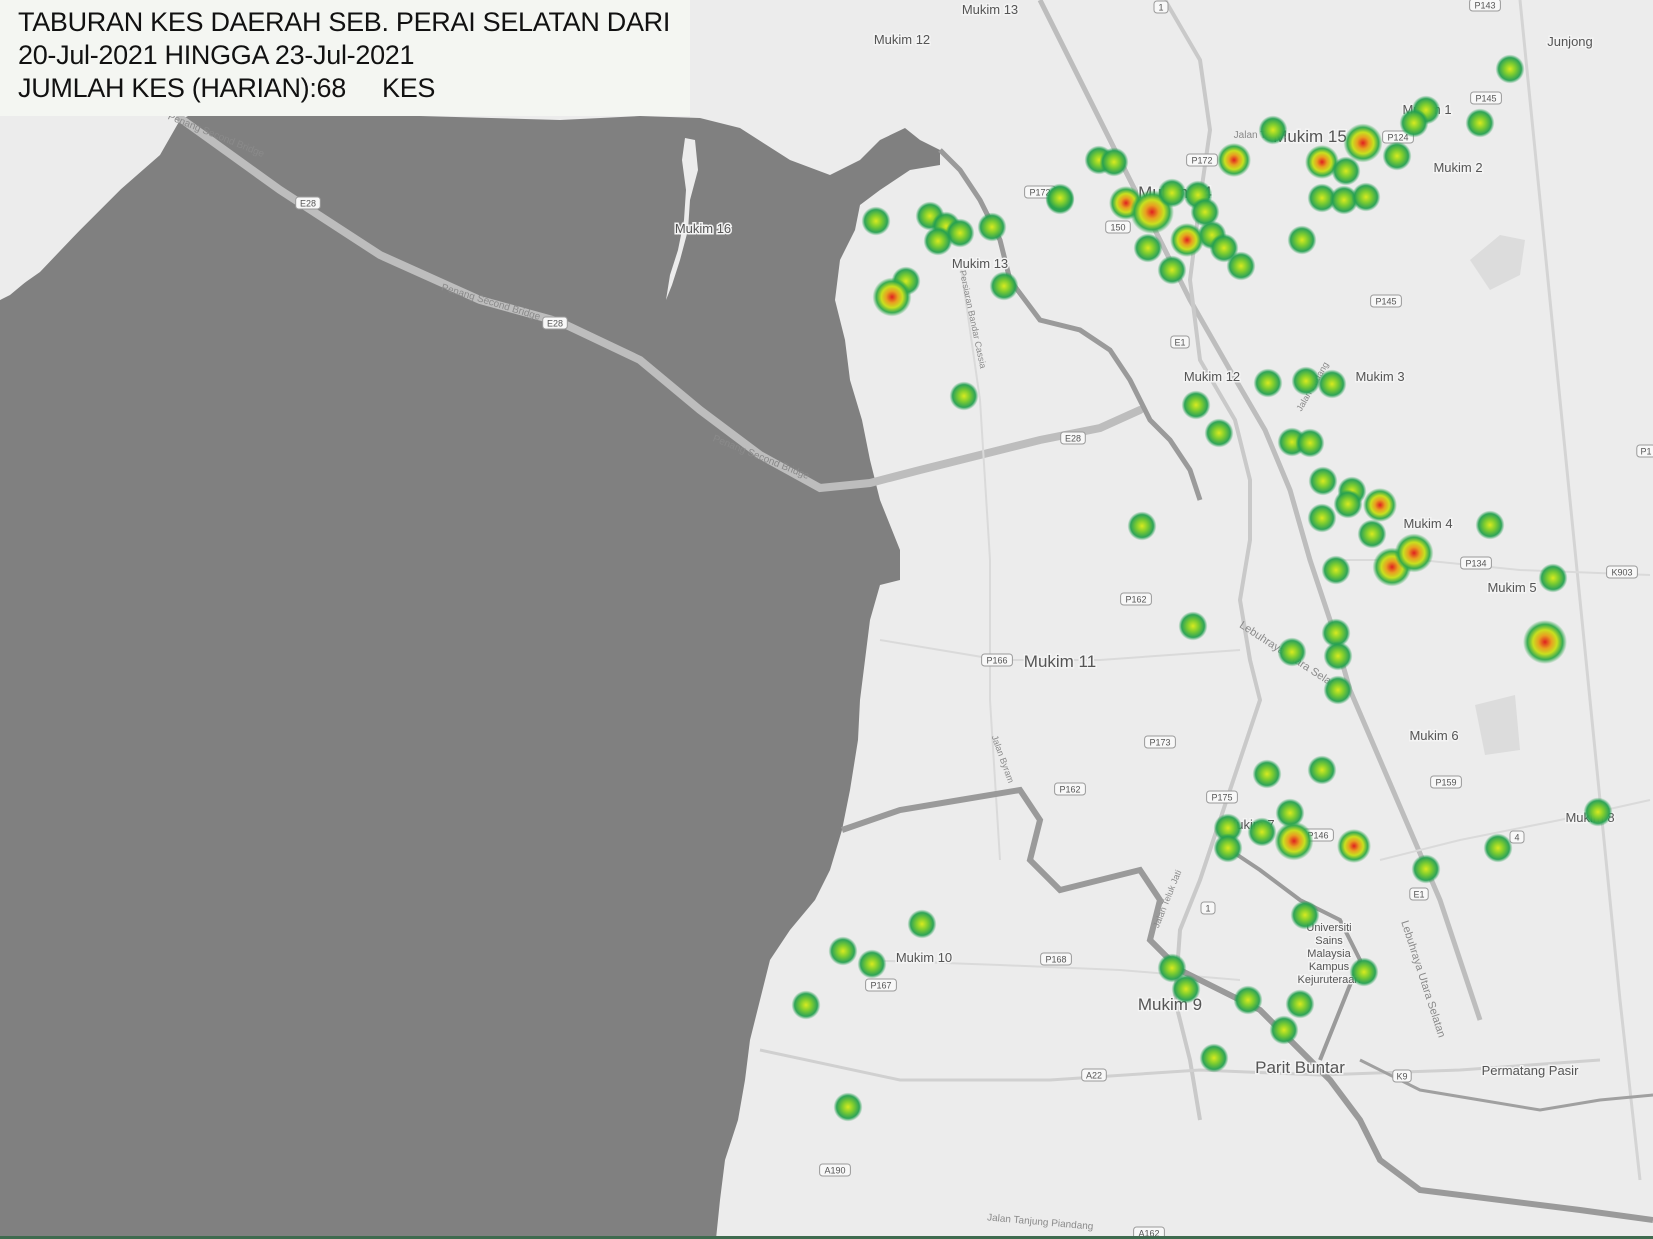  Describe the element at coordinates (1457, 167) in the screenshot. I see `place-label: Mukim 2` at that location.